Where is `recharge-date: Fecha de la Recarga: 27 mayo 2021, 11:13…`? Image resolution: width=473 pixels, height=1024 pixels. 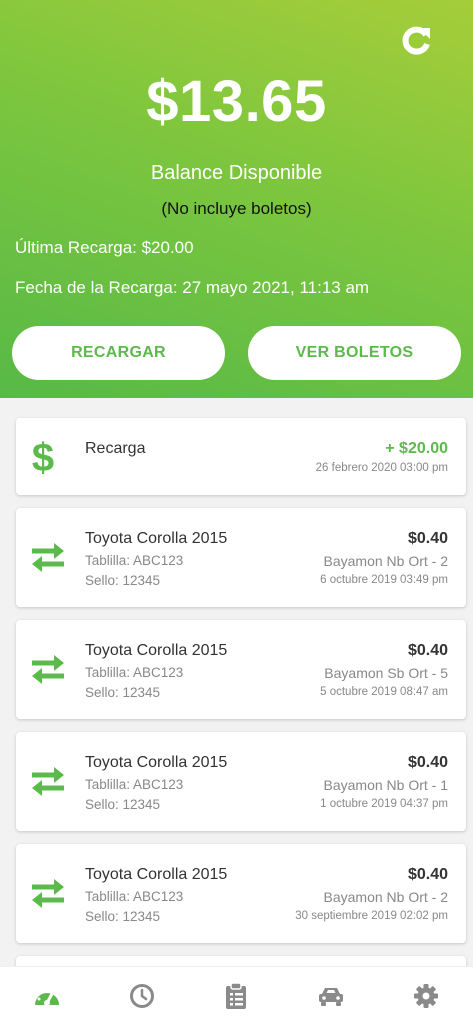 recharge-date: Fecha de la Recarga: 27 mayo 2021, 11:13… is located at coordinates (192, 287).